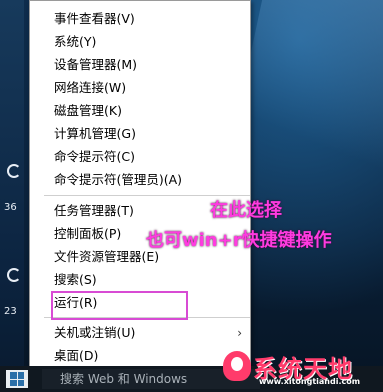 This screenshot has width=383, height=392. Describe the element at coordinates (299, 370) in the screenshot. I see `site-watermark: 系统天地 www.xitongtiandi.com` at that location.